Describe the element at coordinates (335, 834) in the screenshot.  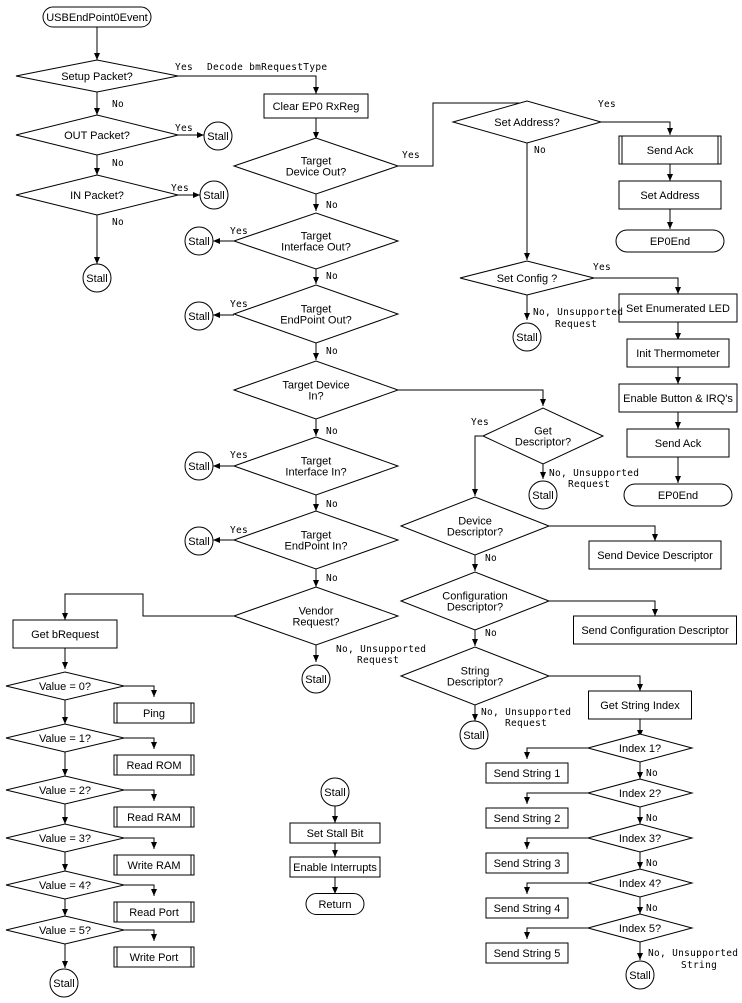
I see `set-stall-bit-label: Set Stall Bit` at that location.